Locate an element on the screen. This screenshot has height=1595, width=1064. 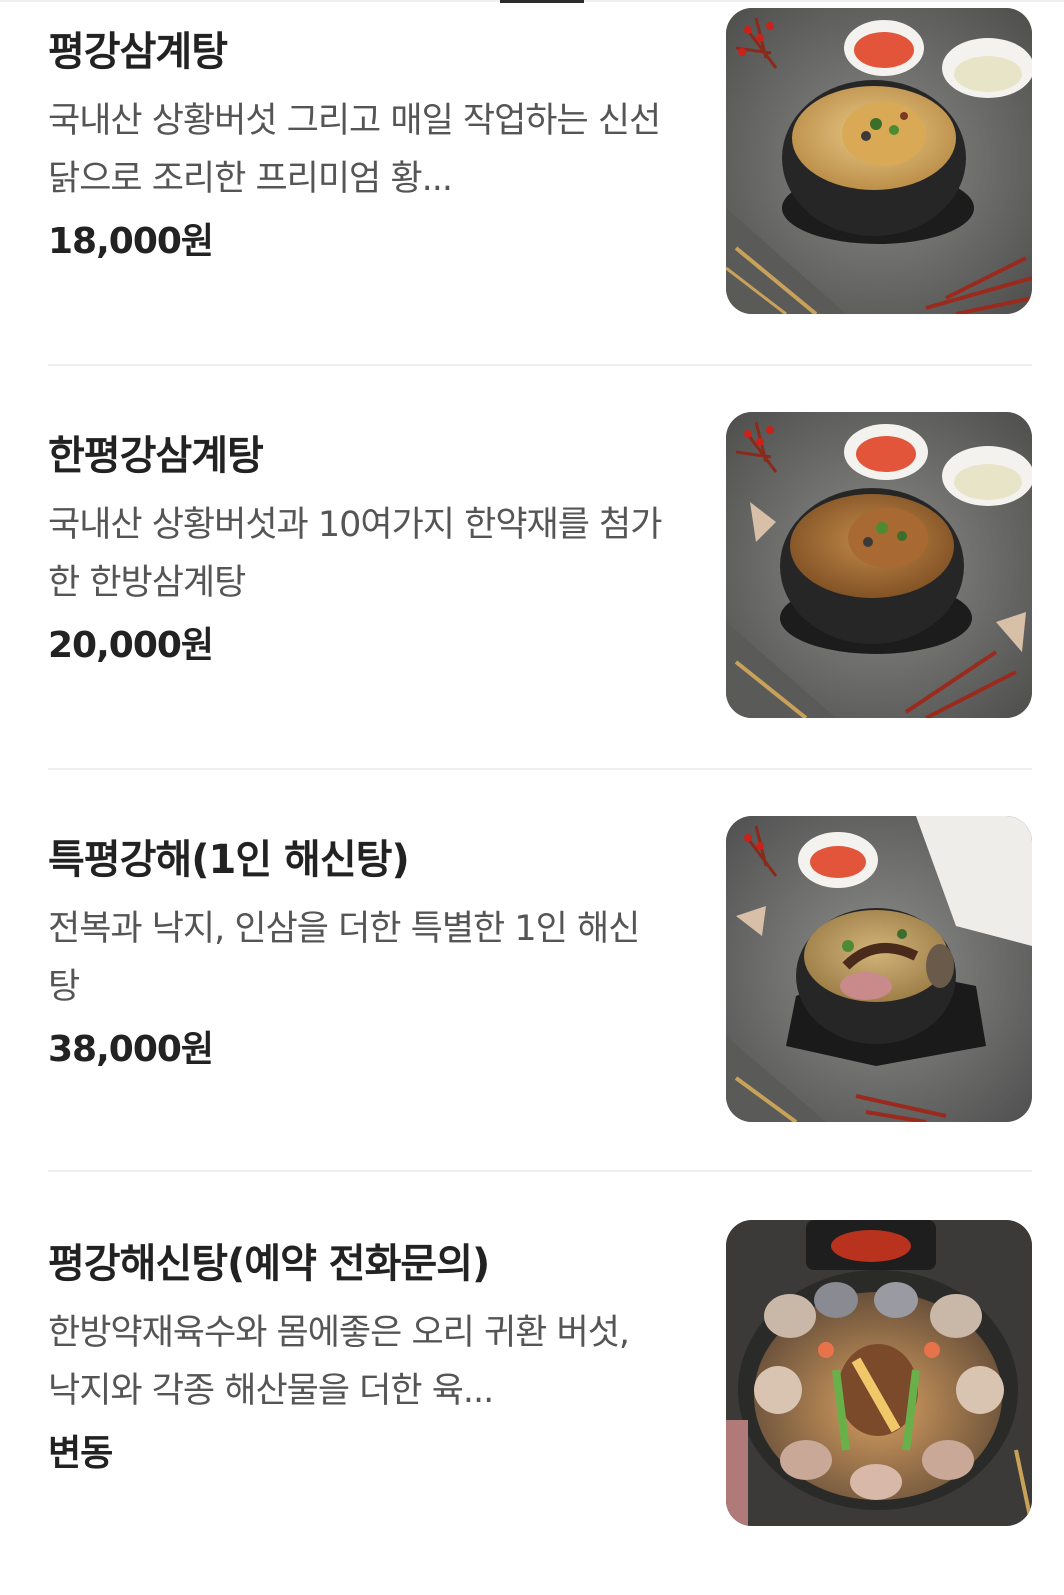
seafood-platter-pot-photo is located at coordinates (879, 1373).